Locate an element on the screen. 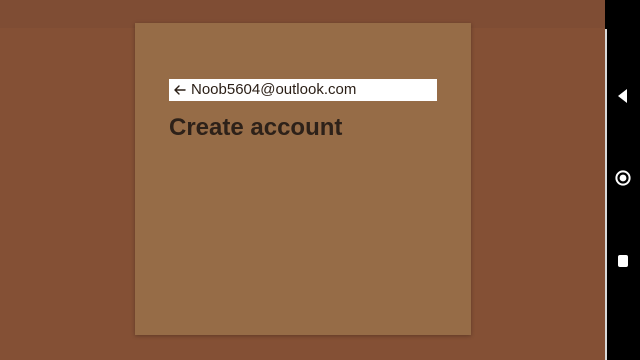 The height and width of the screenshot is (360, 640). system-home-button is located at coordinates (623, 178).